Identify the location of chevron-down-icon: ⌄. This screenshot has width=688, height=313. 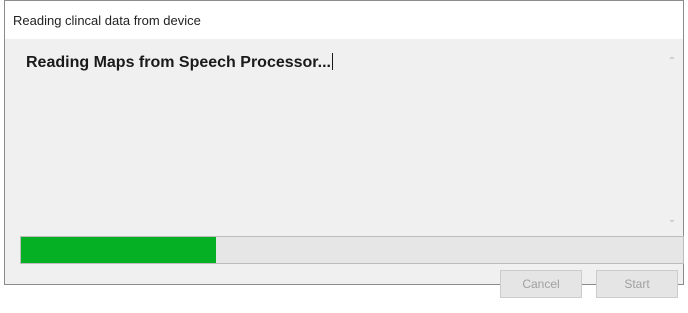
(672, 220).